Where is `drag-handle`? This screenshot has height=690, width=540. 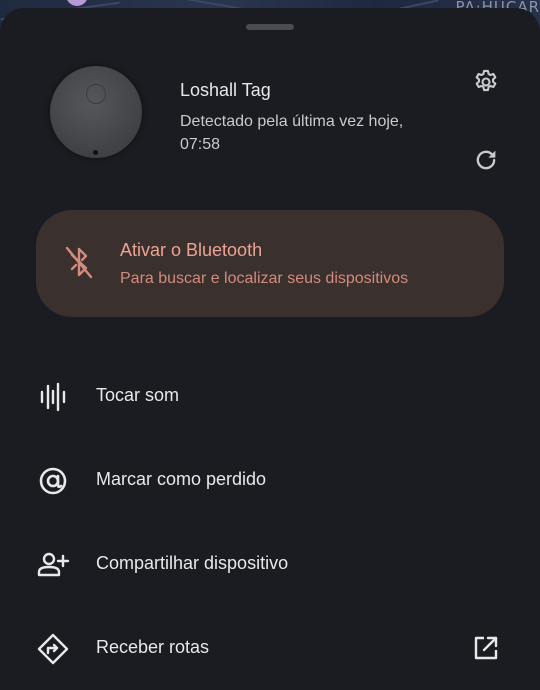 drag-handle is located at coordinates (270, 27).